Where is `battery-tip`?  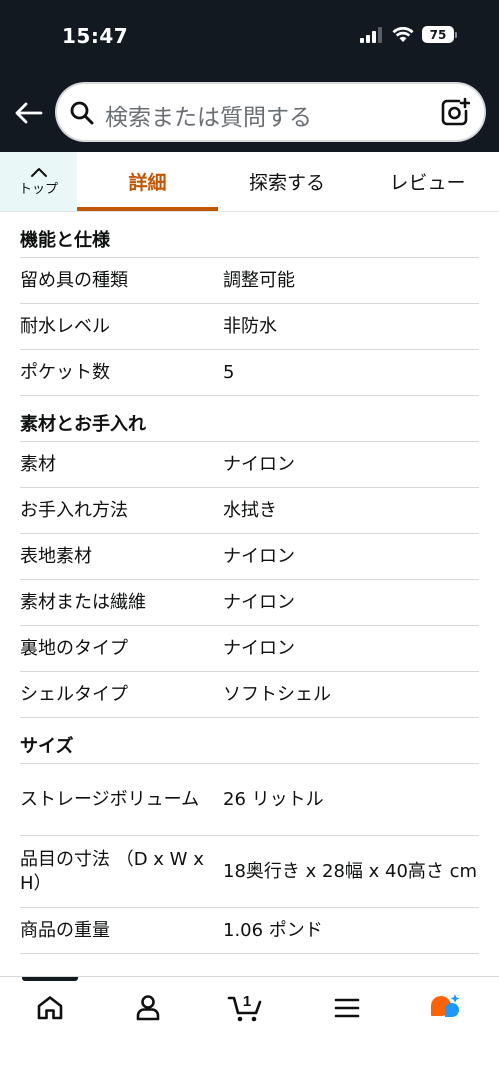 battery-tip is located at coordinates (456, 34).